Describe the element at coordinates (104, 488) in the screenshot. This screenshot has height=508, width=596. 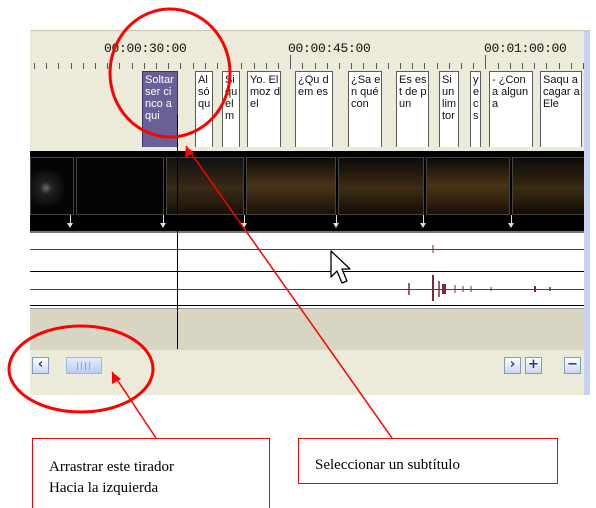
I see `drag-callout-line2: Hacia la izquierda` at that location.